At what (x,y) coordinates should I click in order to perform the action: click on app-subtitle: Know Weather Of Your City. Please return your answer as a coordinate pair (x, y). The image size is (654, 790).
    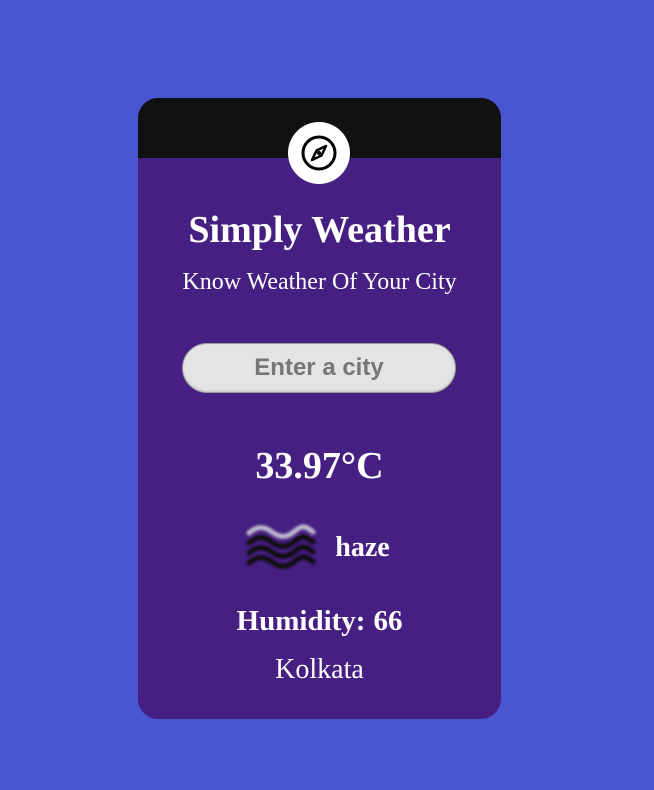
    Looking at the image, I should click on (319, 282).